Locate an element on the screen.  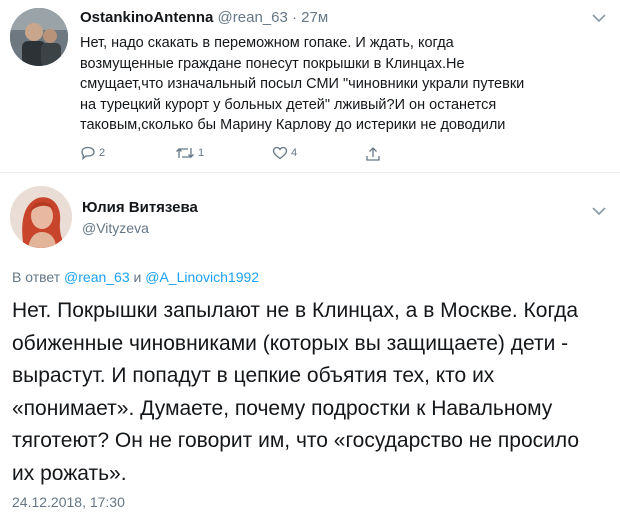
tweet-1-header: OstankinoAntenna @rean_63 · 27м is located at coordinates (204, 17).